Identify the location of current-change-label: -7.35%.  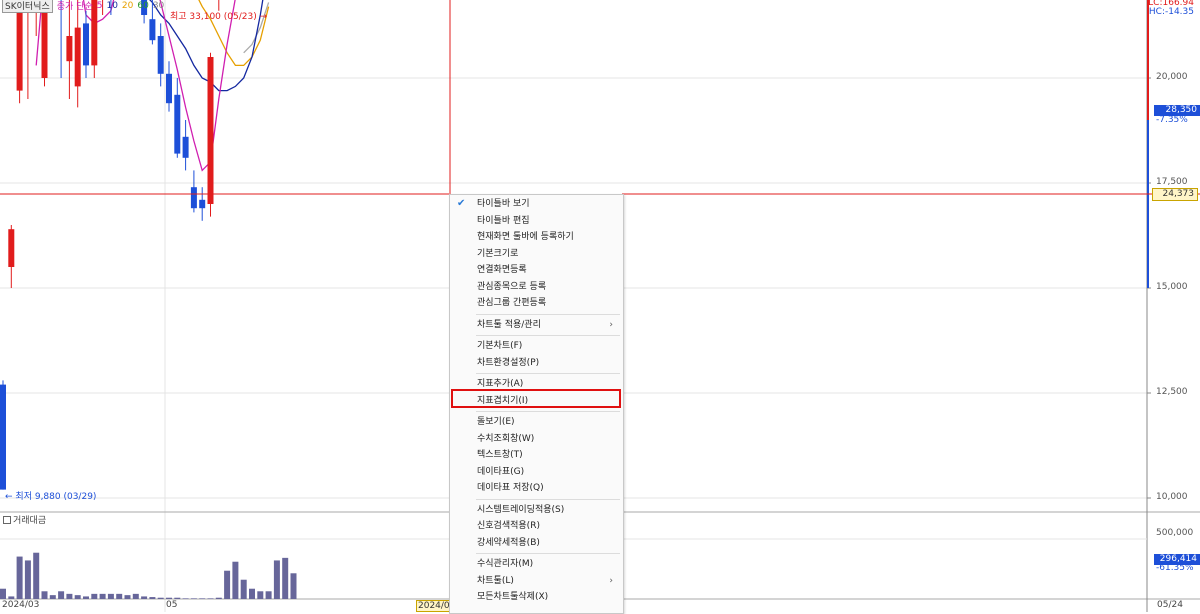
(1172, 120).